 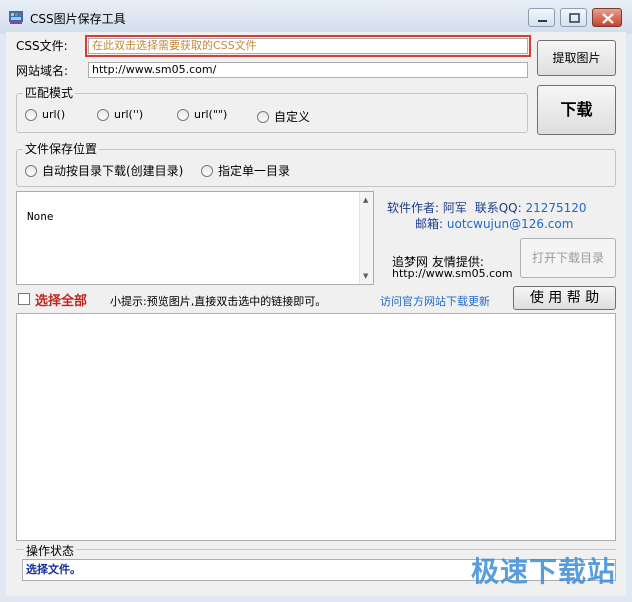 What do you see at coordinates (42, 46) in the screenshot?
I see `css-file-label: CSS文件:` at bounding box center [42, 46].